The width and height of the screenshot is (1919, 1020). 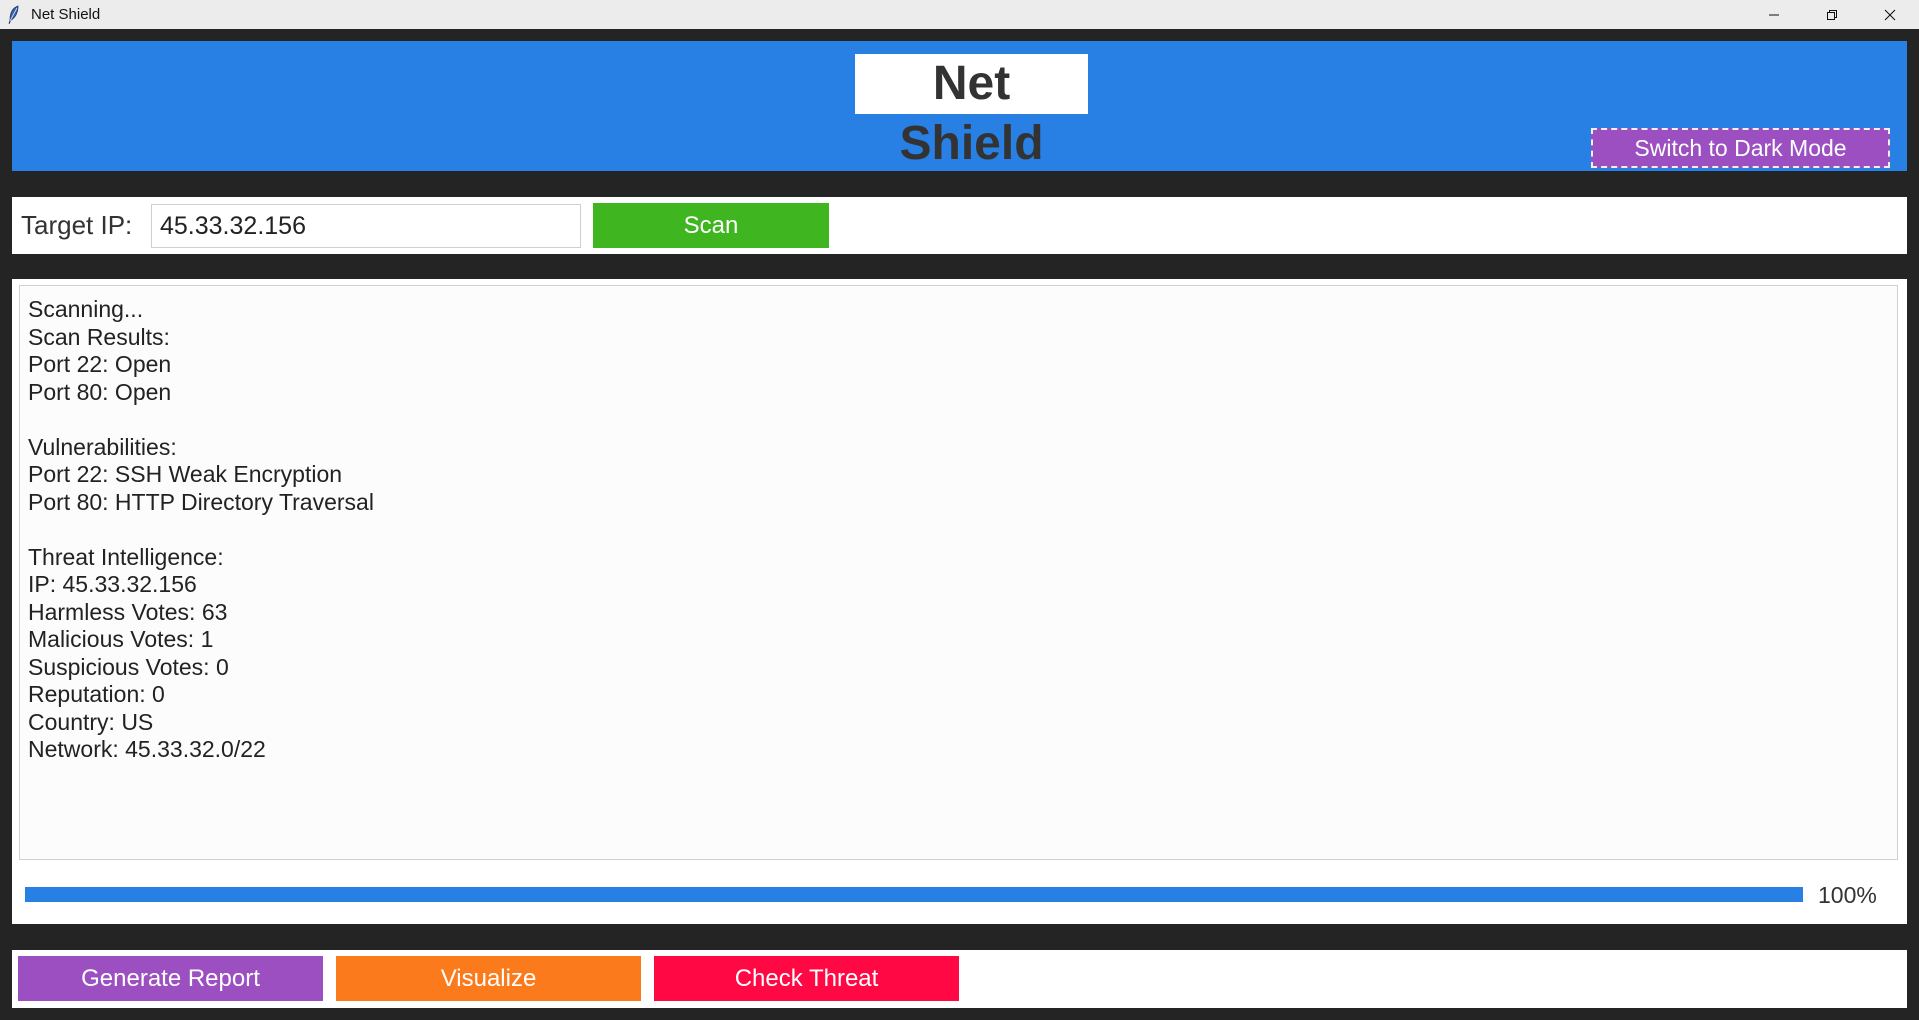 What do you see at coordinates (959, 979) in the screenshot?
I see `action-bar: Generate Report Visualize Check Threat` at bounding box center [959, 979].